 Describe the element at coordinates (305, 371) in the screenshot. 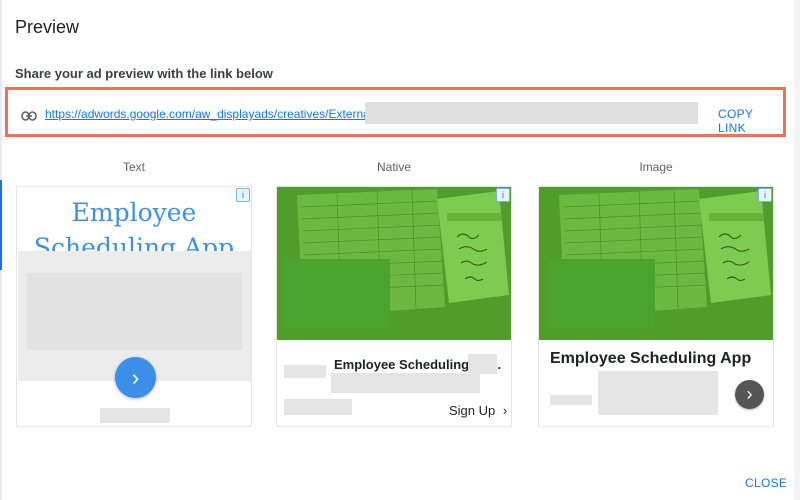

I see `native-ad-redacted-advertiser` at that location.